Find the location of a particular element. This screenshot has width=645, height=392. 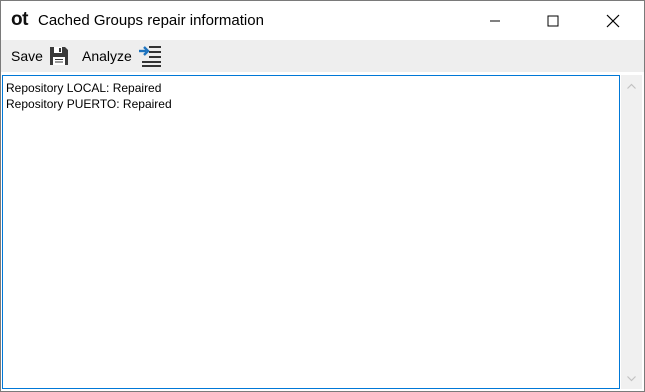

title-bar: ot Cached Groups repair information is located at coordinates (322, 20).